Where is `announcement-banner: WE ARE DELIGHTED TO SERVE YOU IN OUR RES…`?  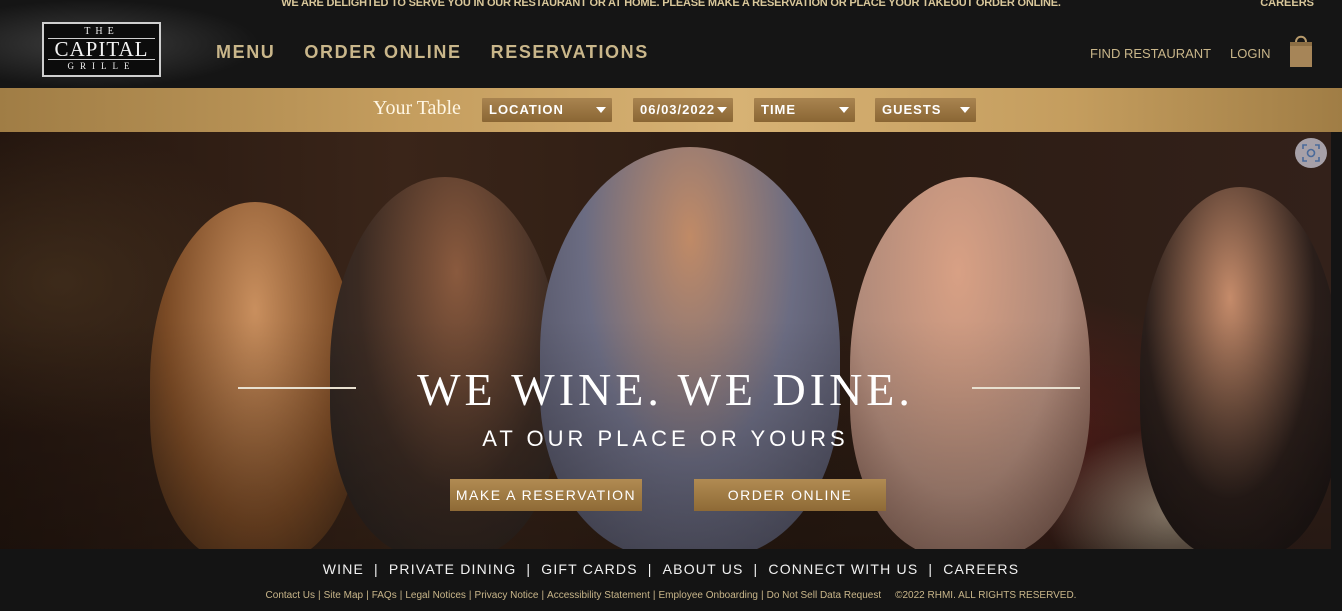 announcement-banner: WE ARE DELIGHTED TO SERVE YOU IN OUR RES… is located at coordinates (671, 4).